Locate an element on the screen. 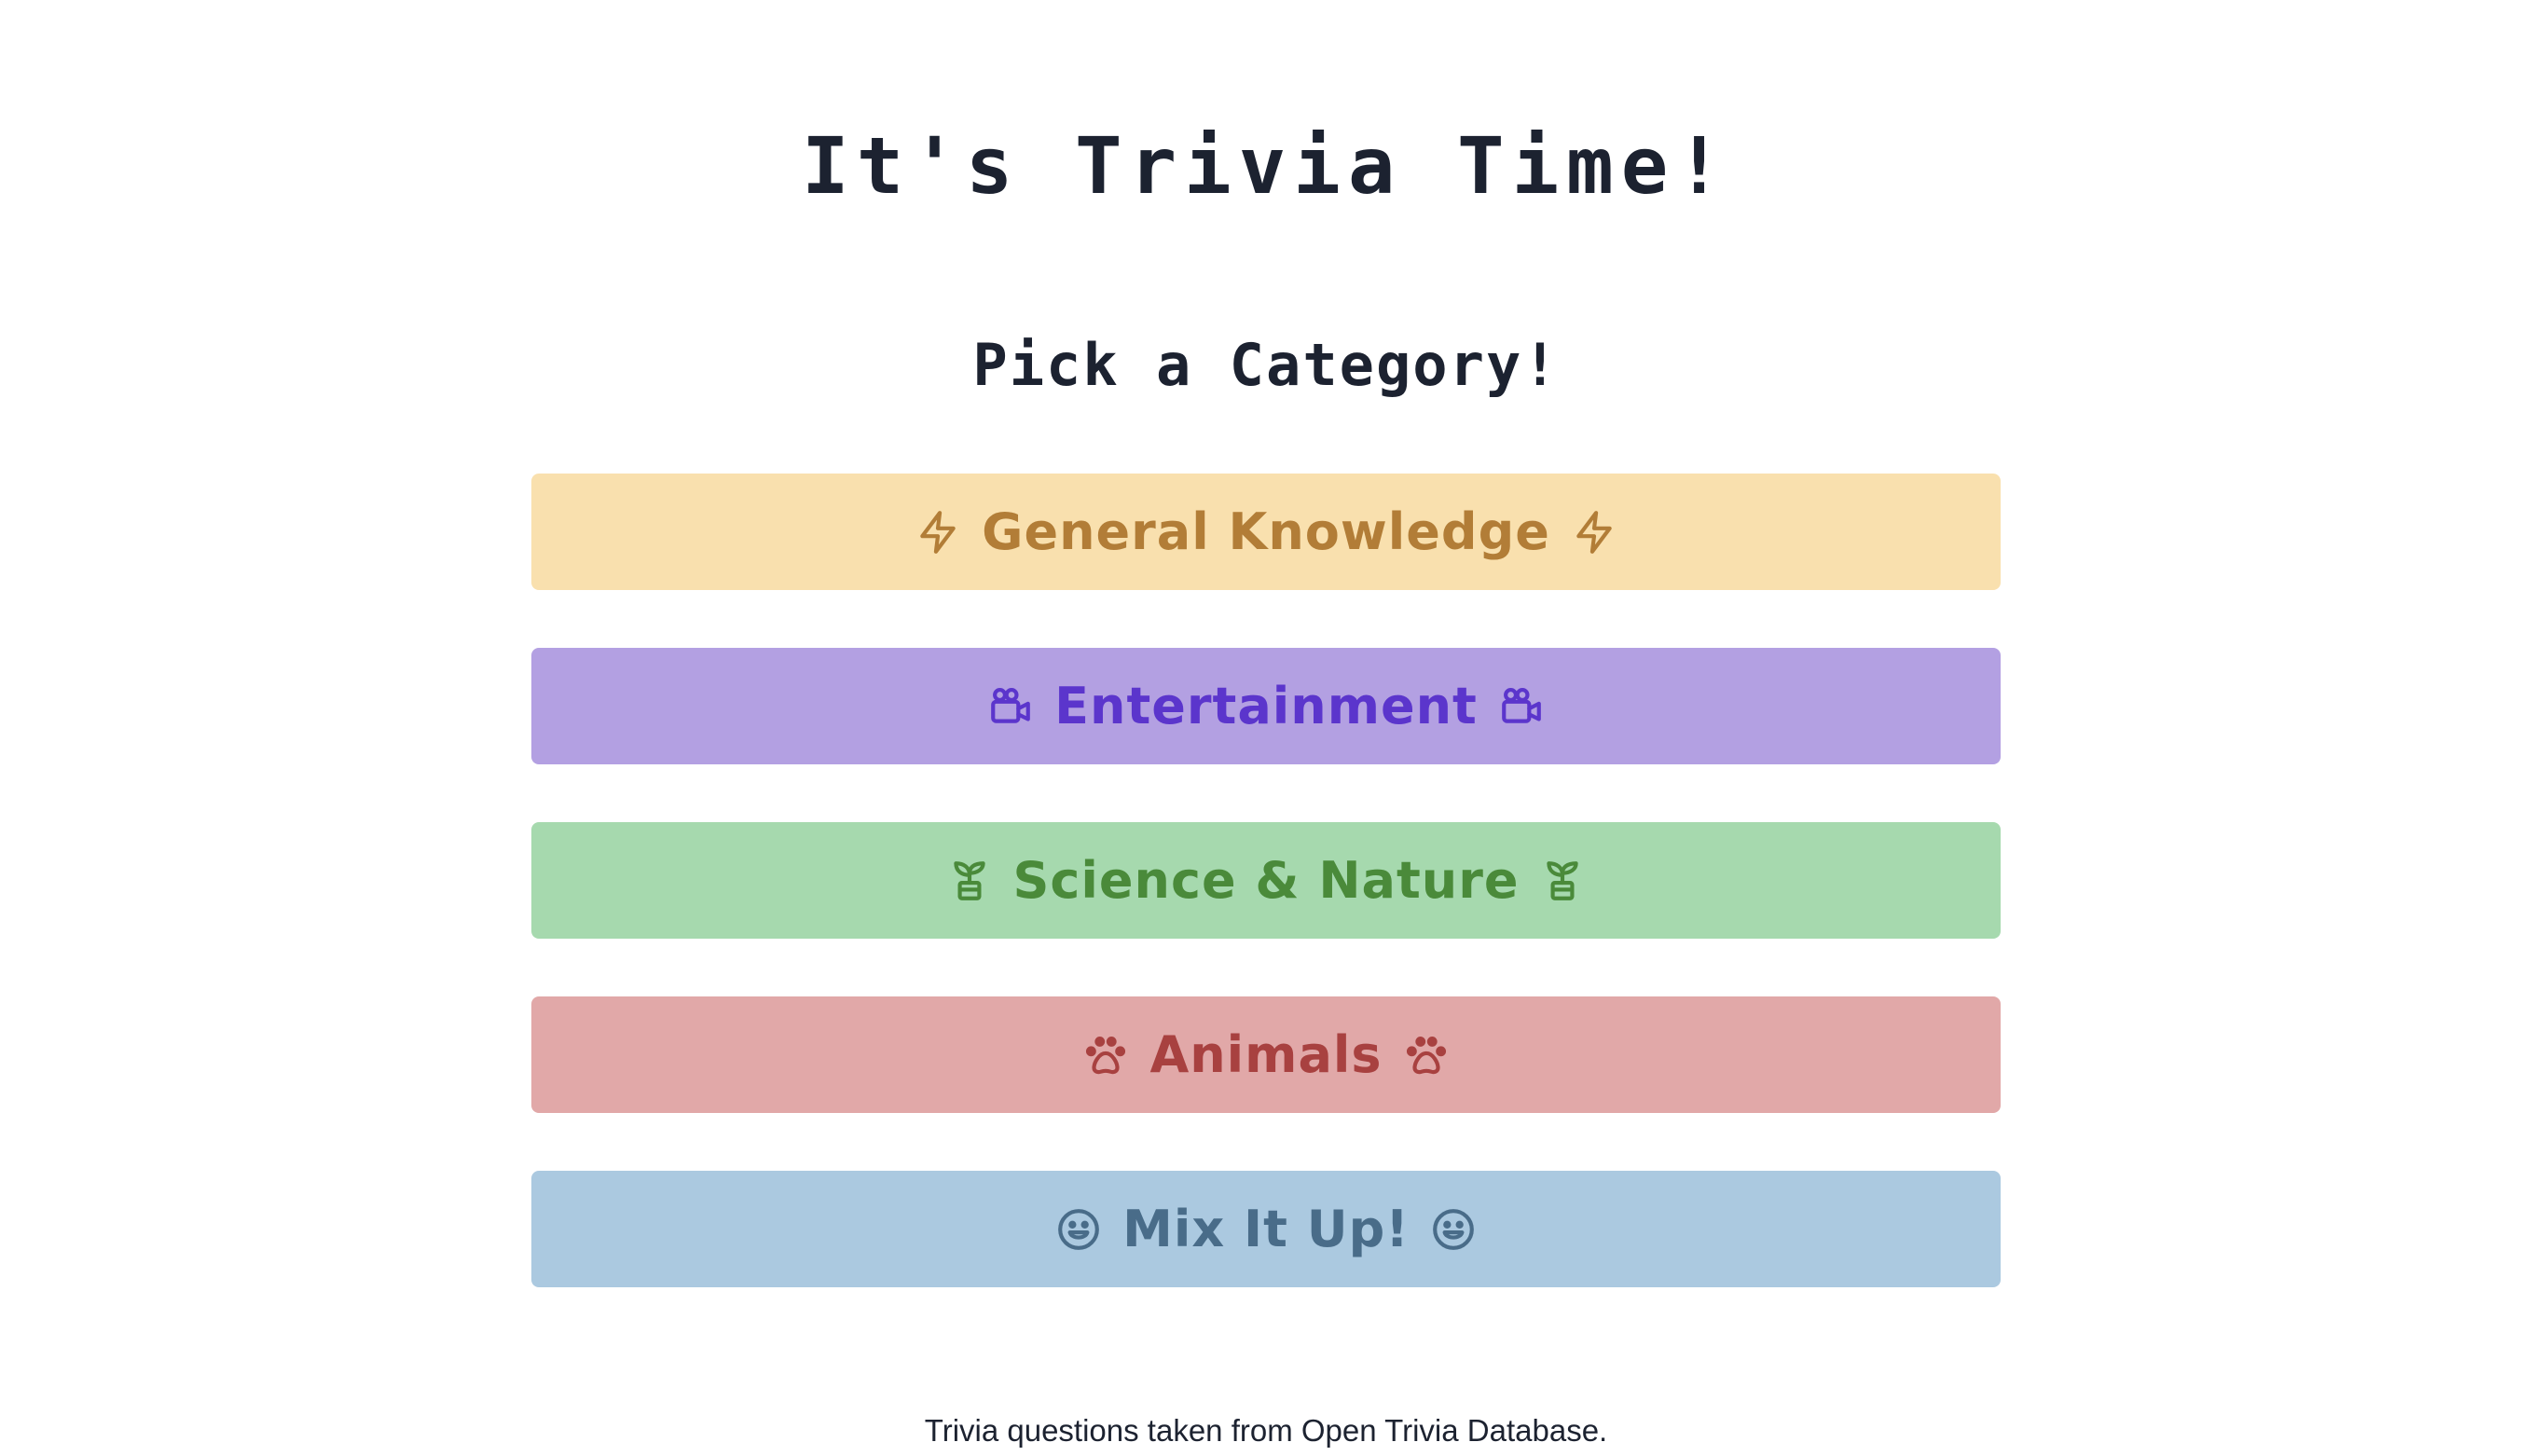 The width and height of the screenshot is (2532, 1456). category-button-mix-it-up: Mix It Up! is located at coordinates (1266, 1229).